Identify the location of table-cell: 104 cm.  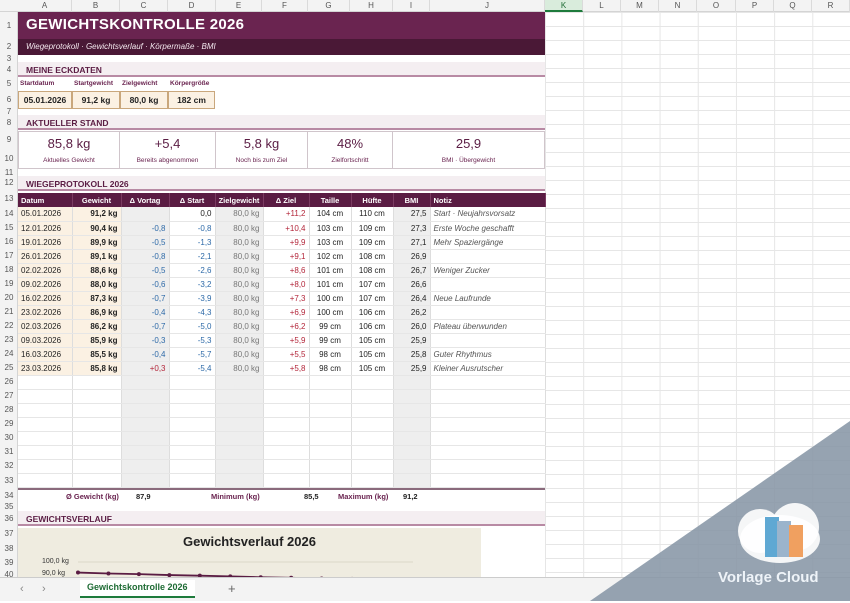
(330, 214).